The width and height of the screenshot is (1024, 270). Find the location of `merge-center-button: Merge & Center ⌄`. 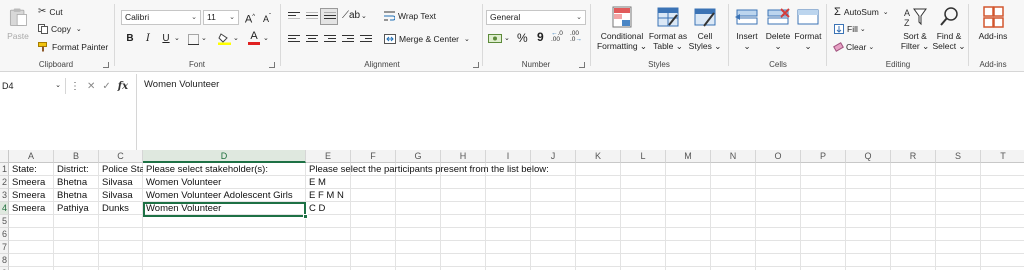

merge-center-button: Merge & Center ⌄ is located at coordinates (427, 39).